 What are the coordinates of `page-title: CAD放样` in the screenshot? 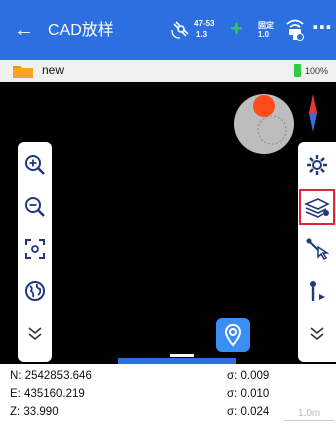 It's located at (81, 30).